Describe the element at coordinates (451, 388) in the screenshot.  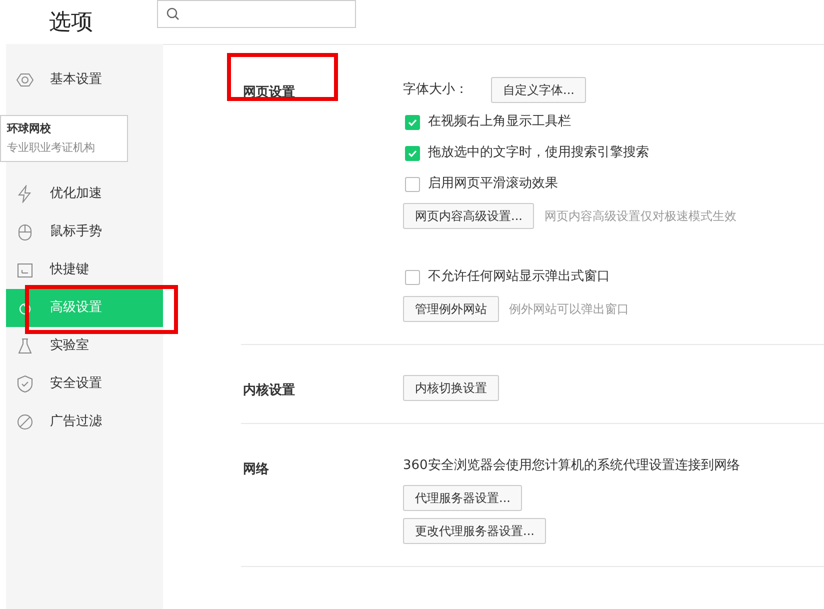
I see `settings-button: 内核切换设置` at that location.